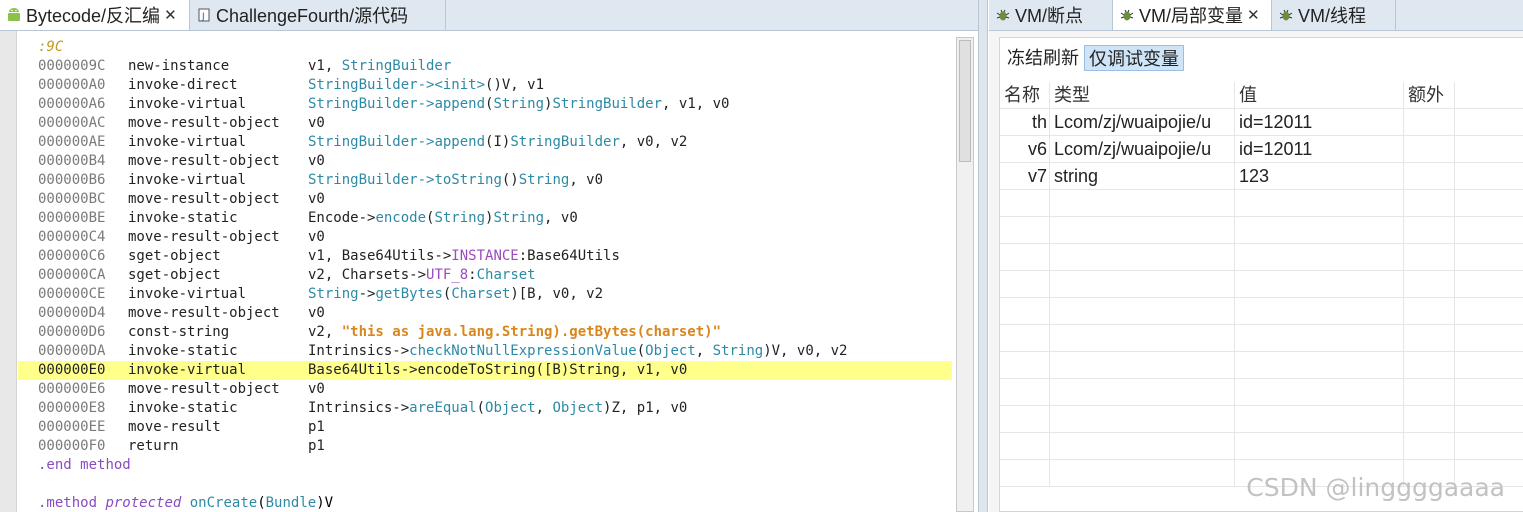  What do you see at coordinates (1142, 95) in the screenshot?
I see `header-type: 类型` at bounding box center [1142, 95].